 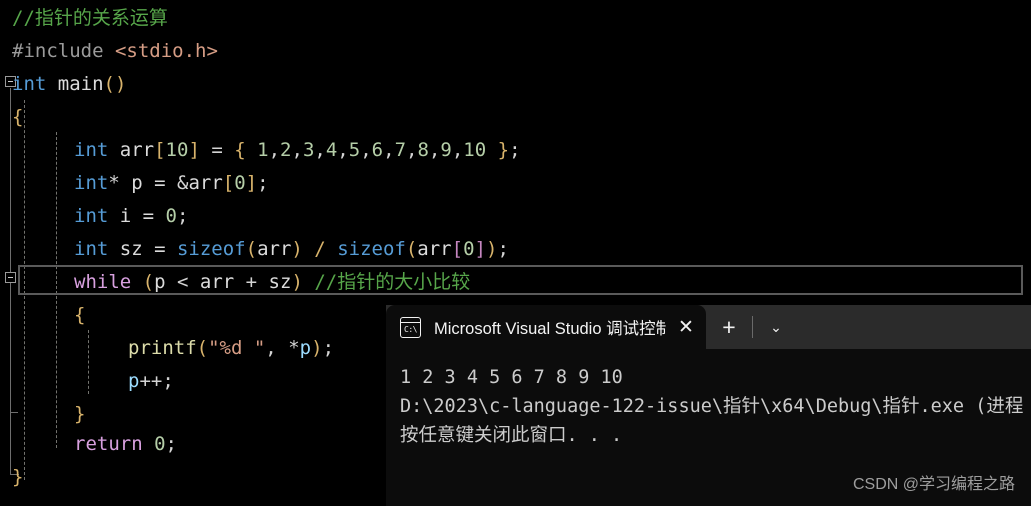 I want to click on code-token: #include, so click(x=63, y=51).